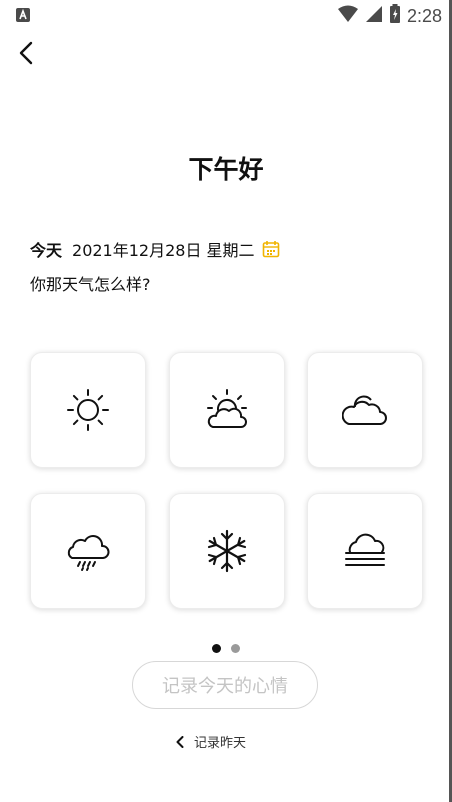 This screenshot has height=802, width=452. What do you see at coordinates (226, 169) in the screenshot?
I see `greeting-title: 下午好` at bounding box center [226, 169].